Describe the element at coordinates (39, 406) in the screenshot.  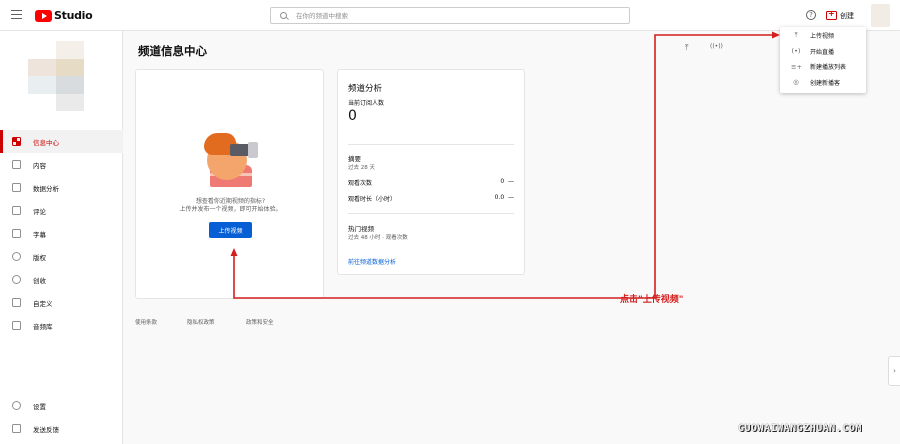
I see `sidebar-item-label: 设置` at that location.